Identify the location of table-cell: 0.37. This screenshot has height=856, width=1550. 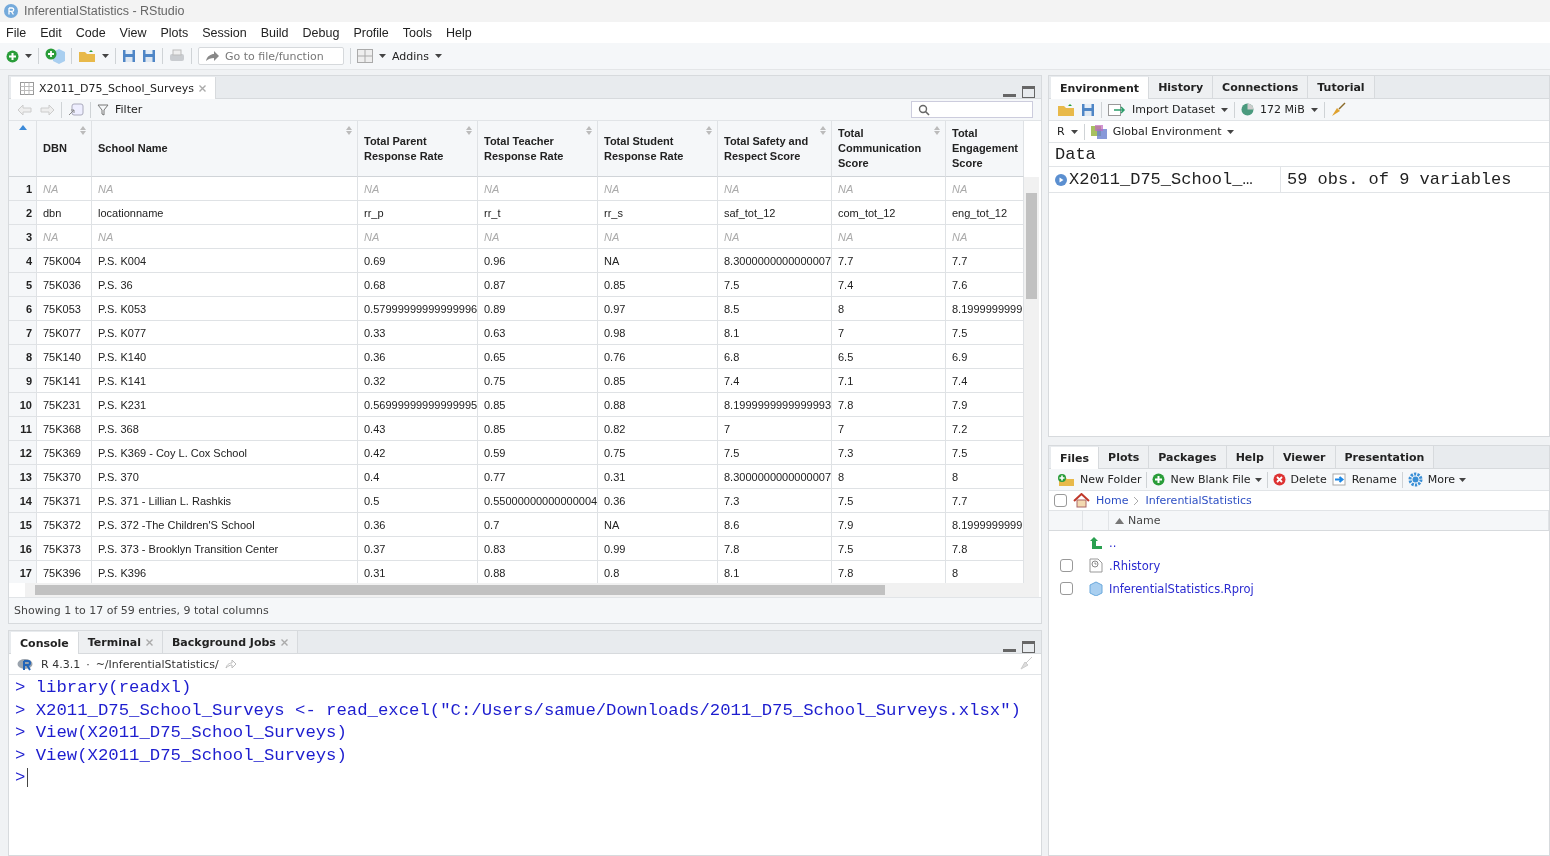
(418, 549).